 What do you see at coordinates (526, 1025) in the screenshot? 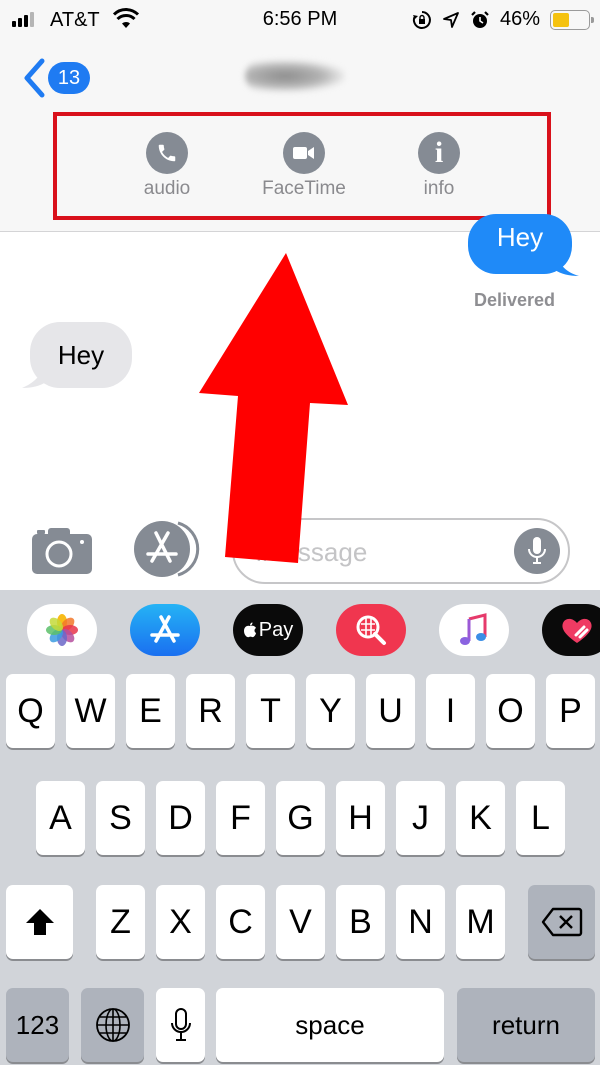
I see `return-key: return` at bounding box center [526, 1025].